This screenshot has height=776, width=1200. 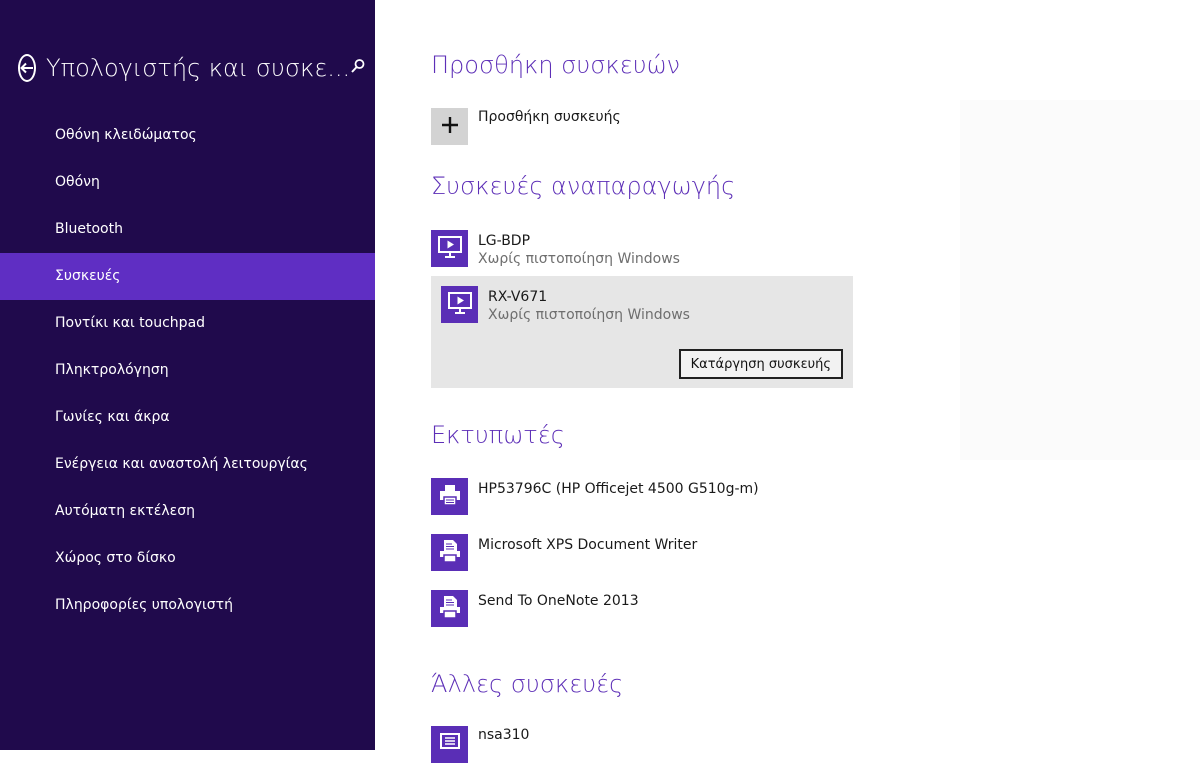 What do you see at coordinates (504, 241) in the screenshot?
I see `device-name: LG-BDP` at bounding box center [504, 241].